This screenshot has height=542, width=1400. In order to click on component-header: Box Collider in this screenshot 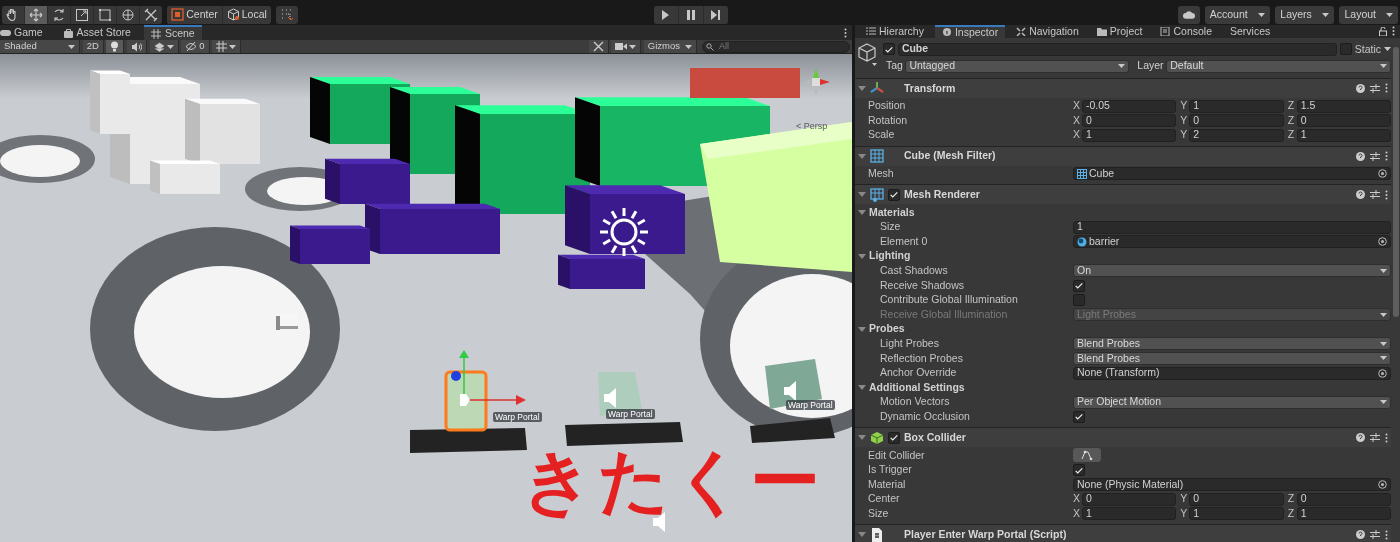, I will do `click(1123, 438)`.